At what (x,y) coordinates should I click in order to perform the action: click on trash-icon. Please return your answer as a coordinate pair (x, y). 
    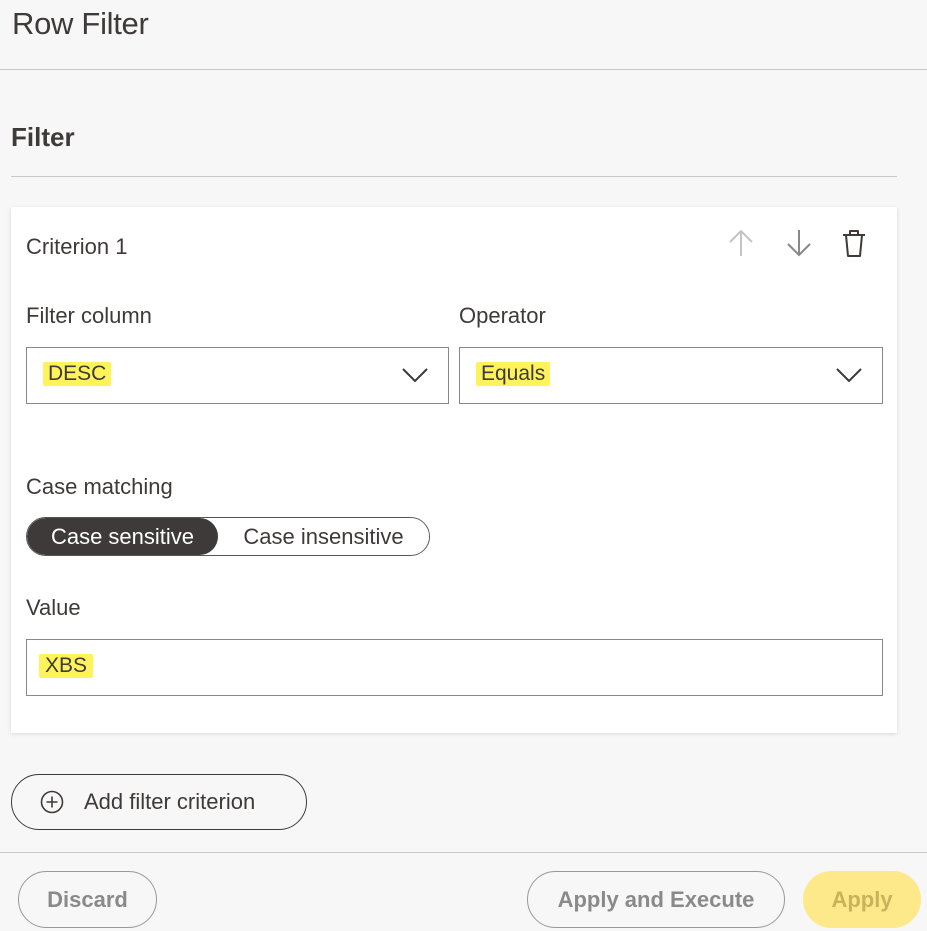
    Looking at the image, I should click on (854, 243).